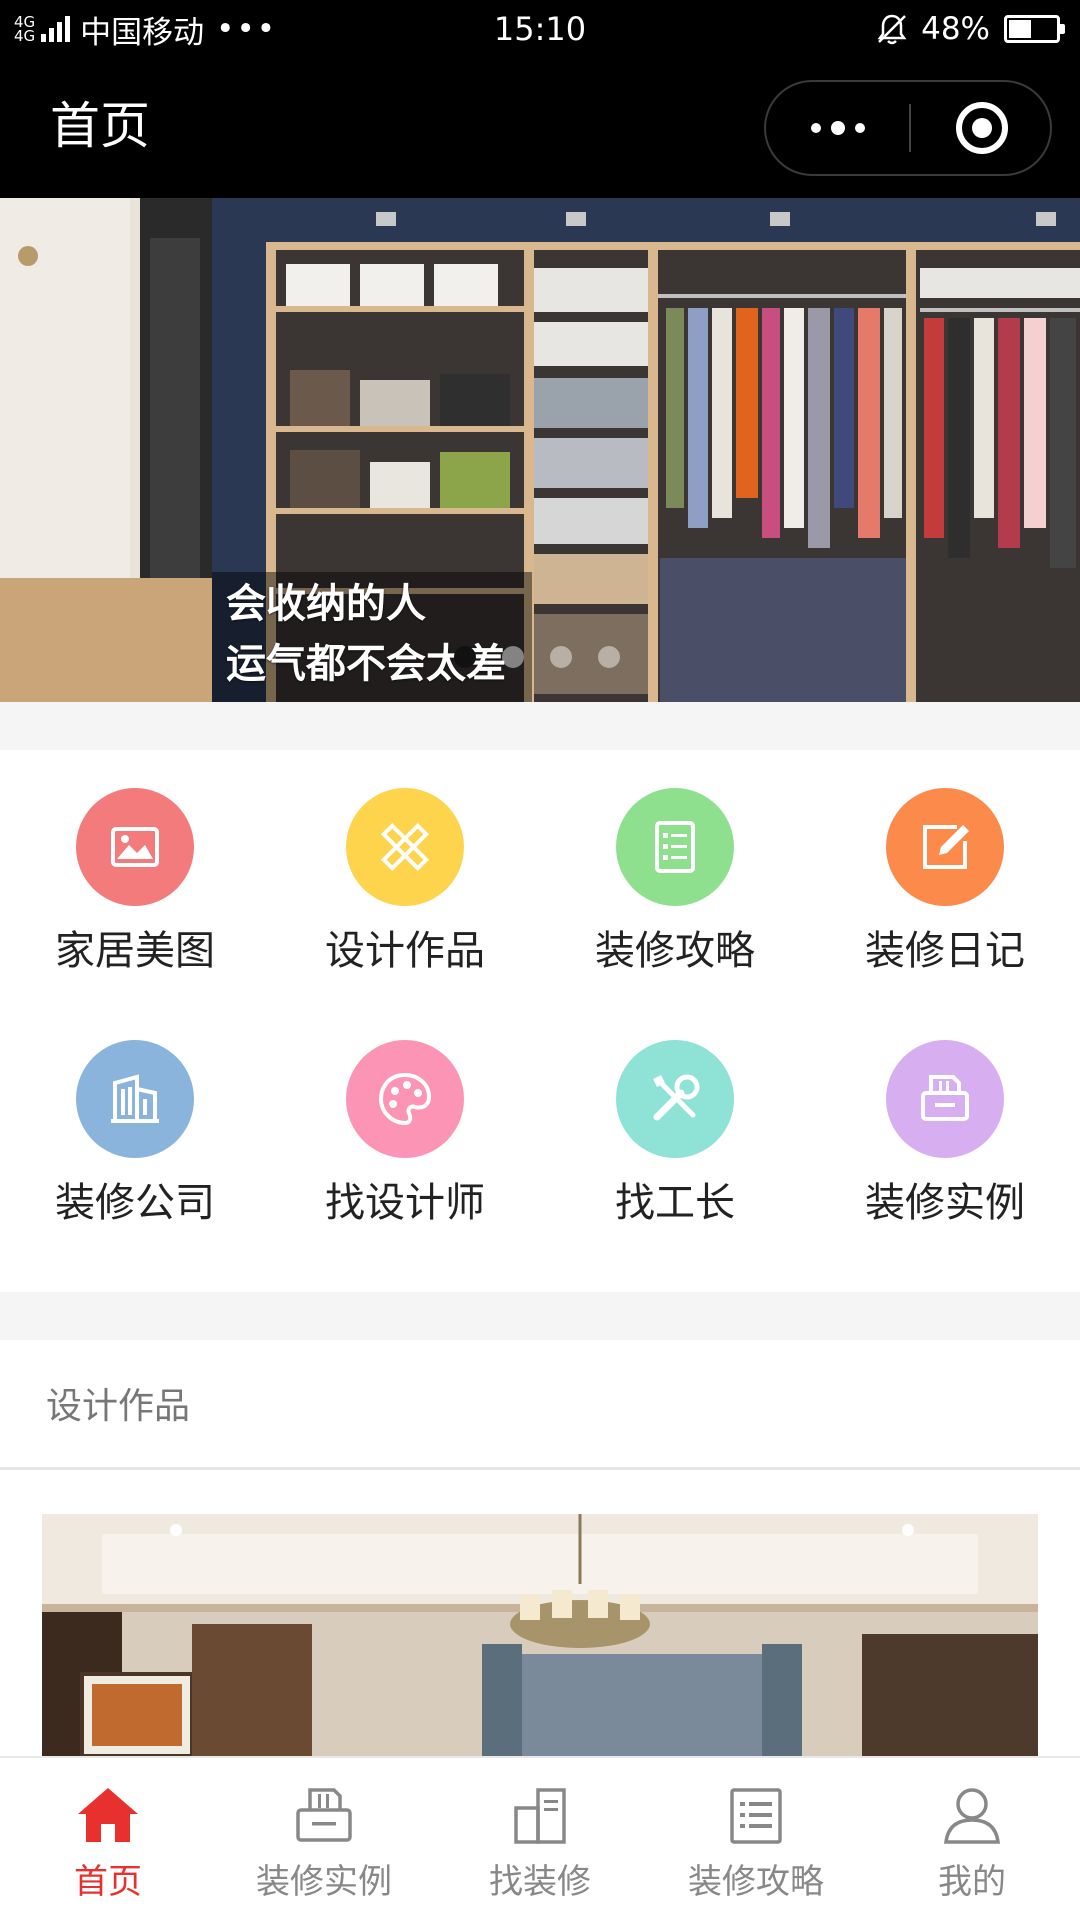 The height and width of the screenshot is (1920, 1080). What do you see at coordinates (1034, 29) in the screenshot?
I see `battery-icon` at bounding box center [1034, 29].